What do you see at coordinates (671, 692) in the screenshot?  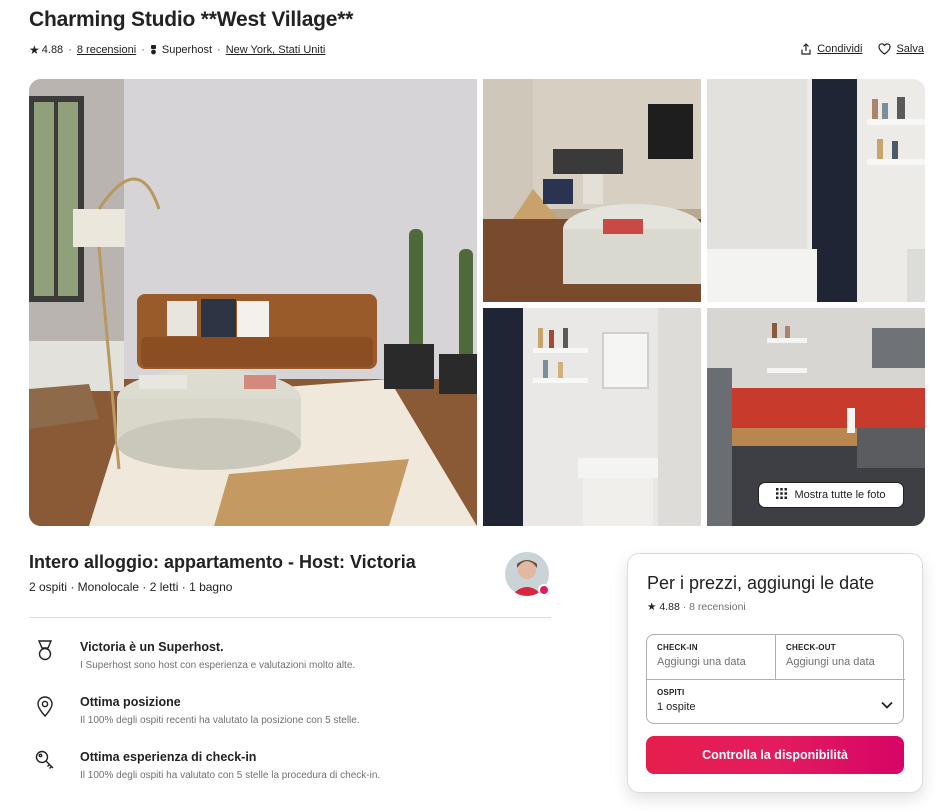 I see `guests-label: OSPITI` at bounding box center [671, 692].